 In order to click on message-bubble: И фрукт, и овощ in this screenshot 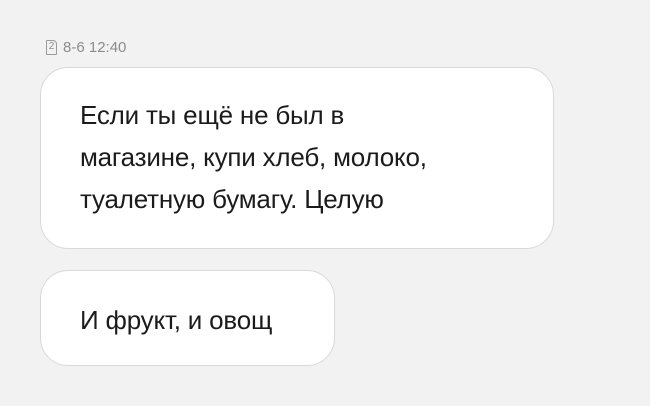, I will do `click(187, 318)`.